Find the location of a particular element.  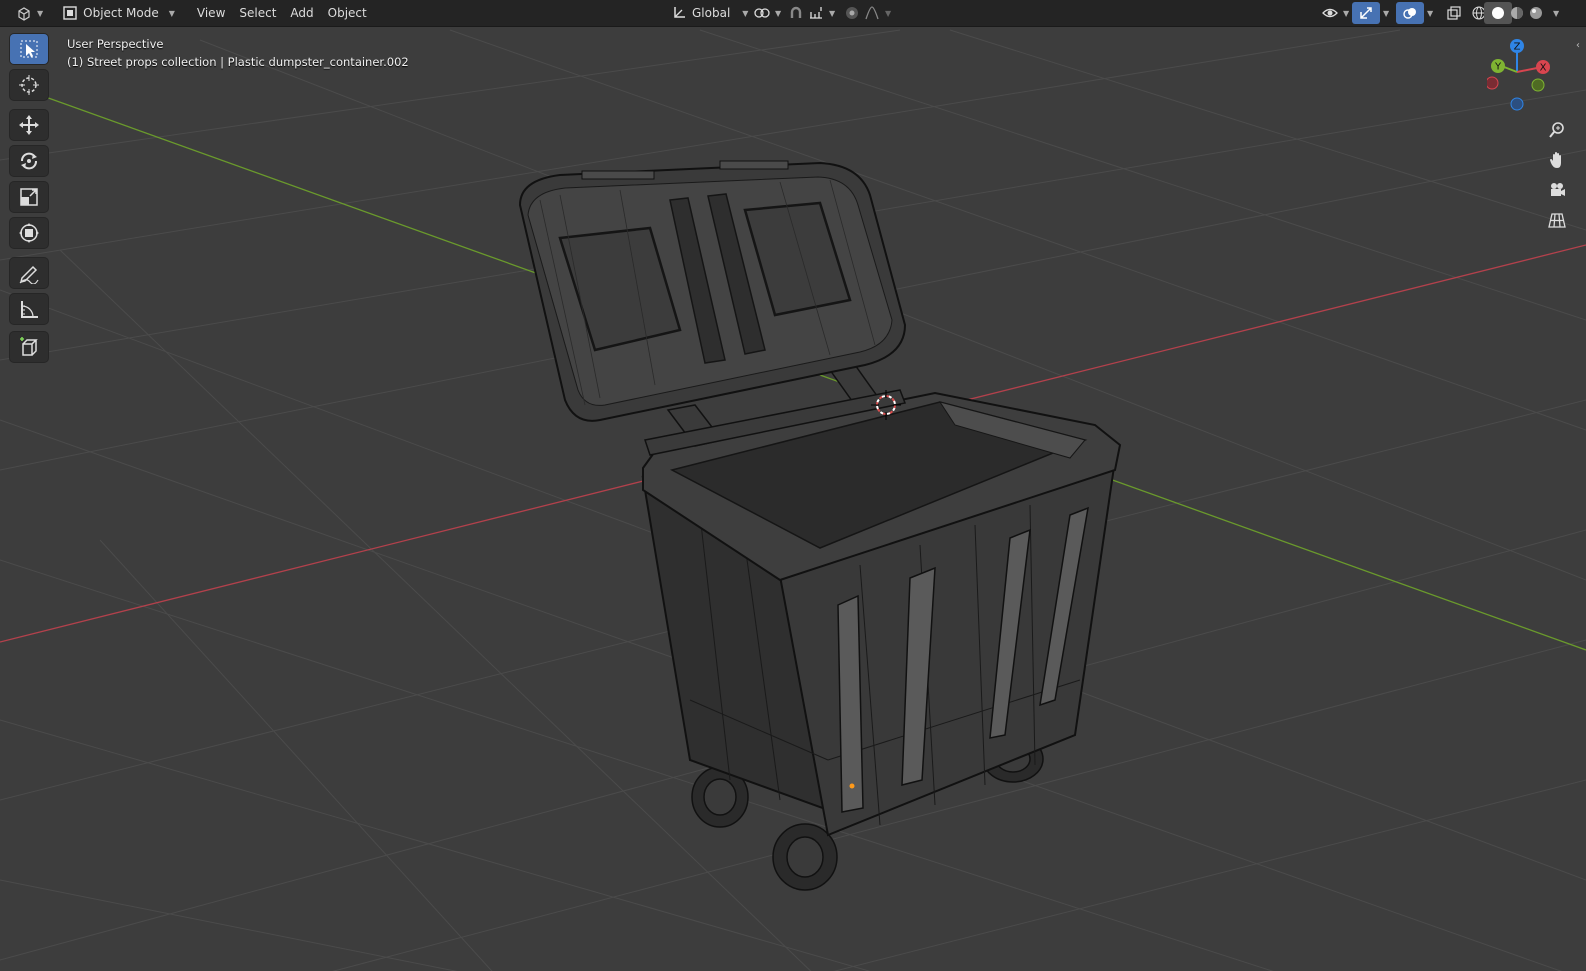

add-cube-tool is located at coordinates (29, 347).